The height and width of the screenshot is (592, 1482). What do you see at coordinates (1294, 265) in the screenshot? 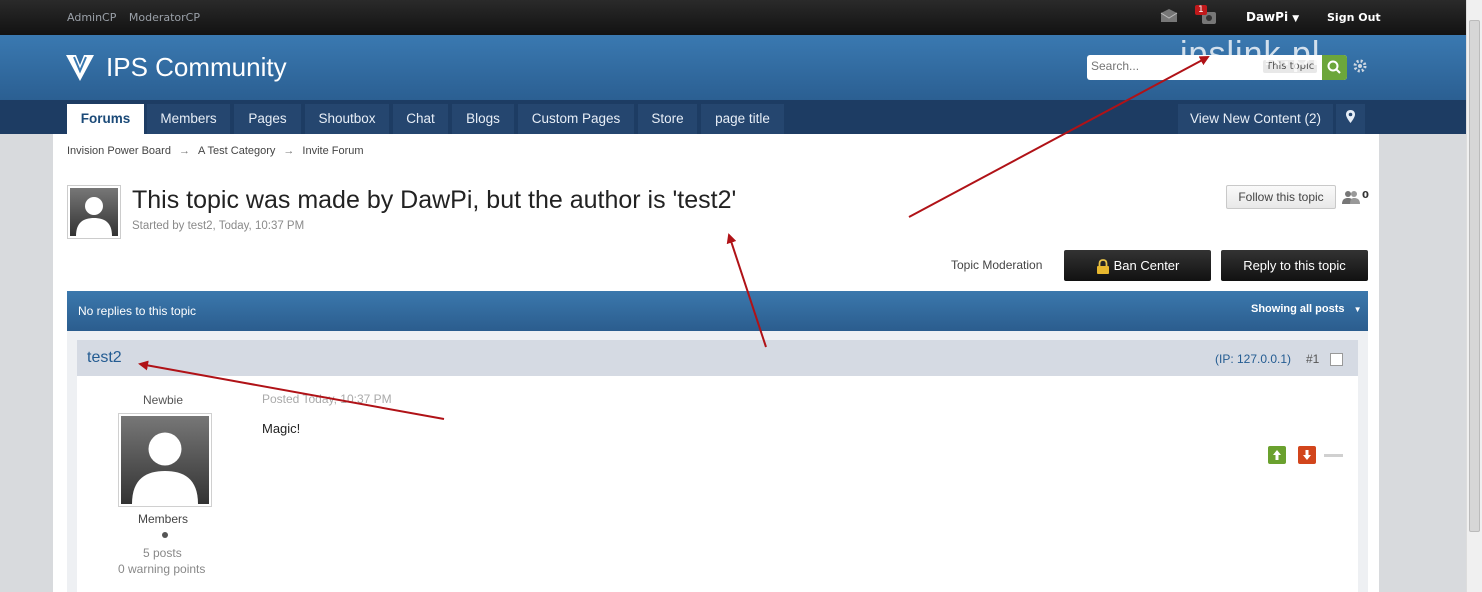
I see `reply-button: Reply to this topic` at bounding box center [1294, 265].